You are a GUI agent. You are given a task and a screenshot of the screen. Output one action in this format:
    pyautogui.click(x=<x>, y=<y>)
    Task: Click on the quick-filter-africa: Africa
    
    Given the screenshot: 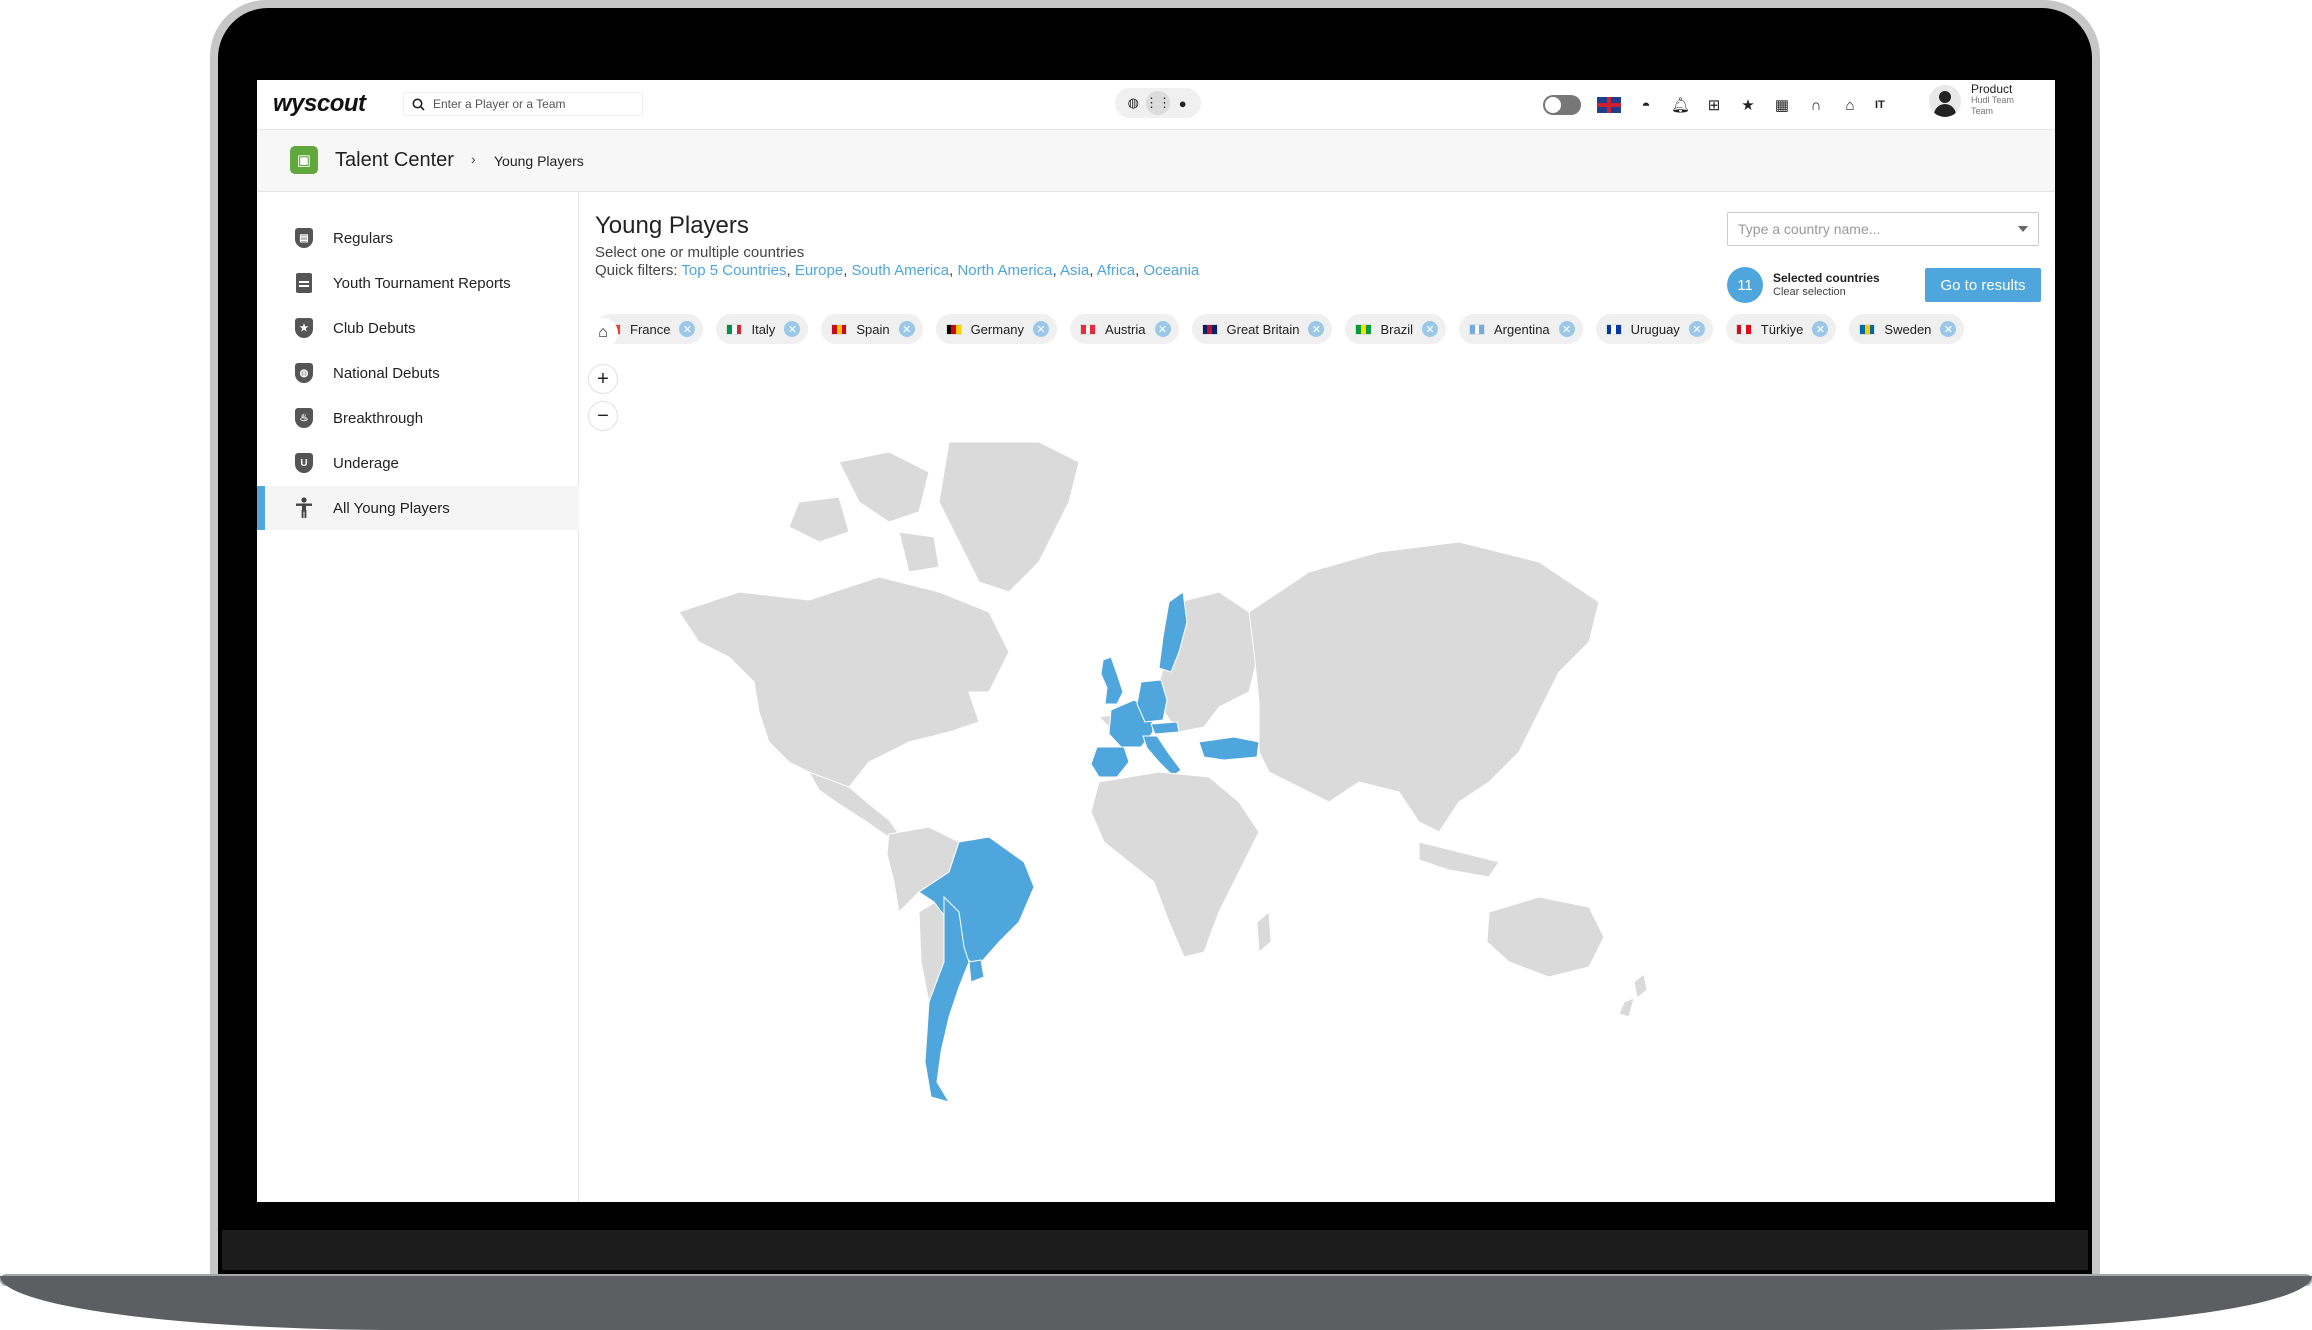 What is the action you would take?
    pyautogui.click(x=1116, y=270)
    